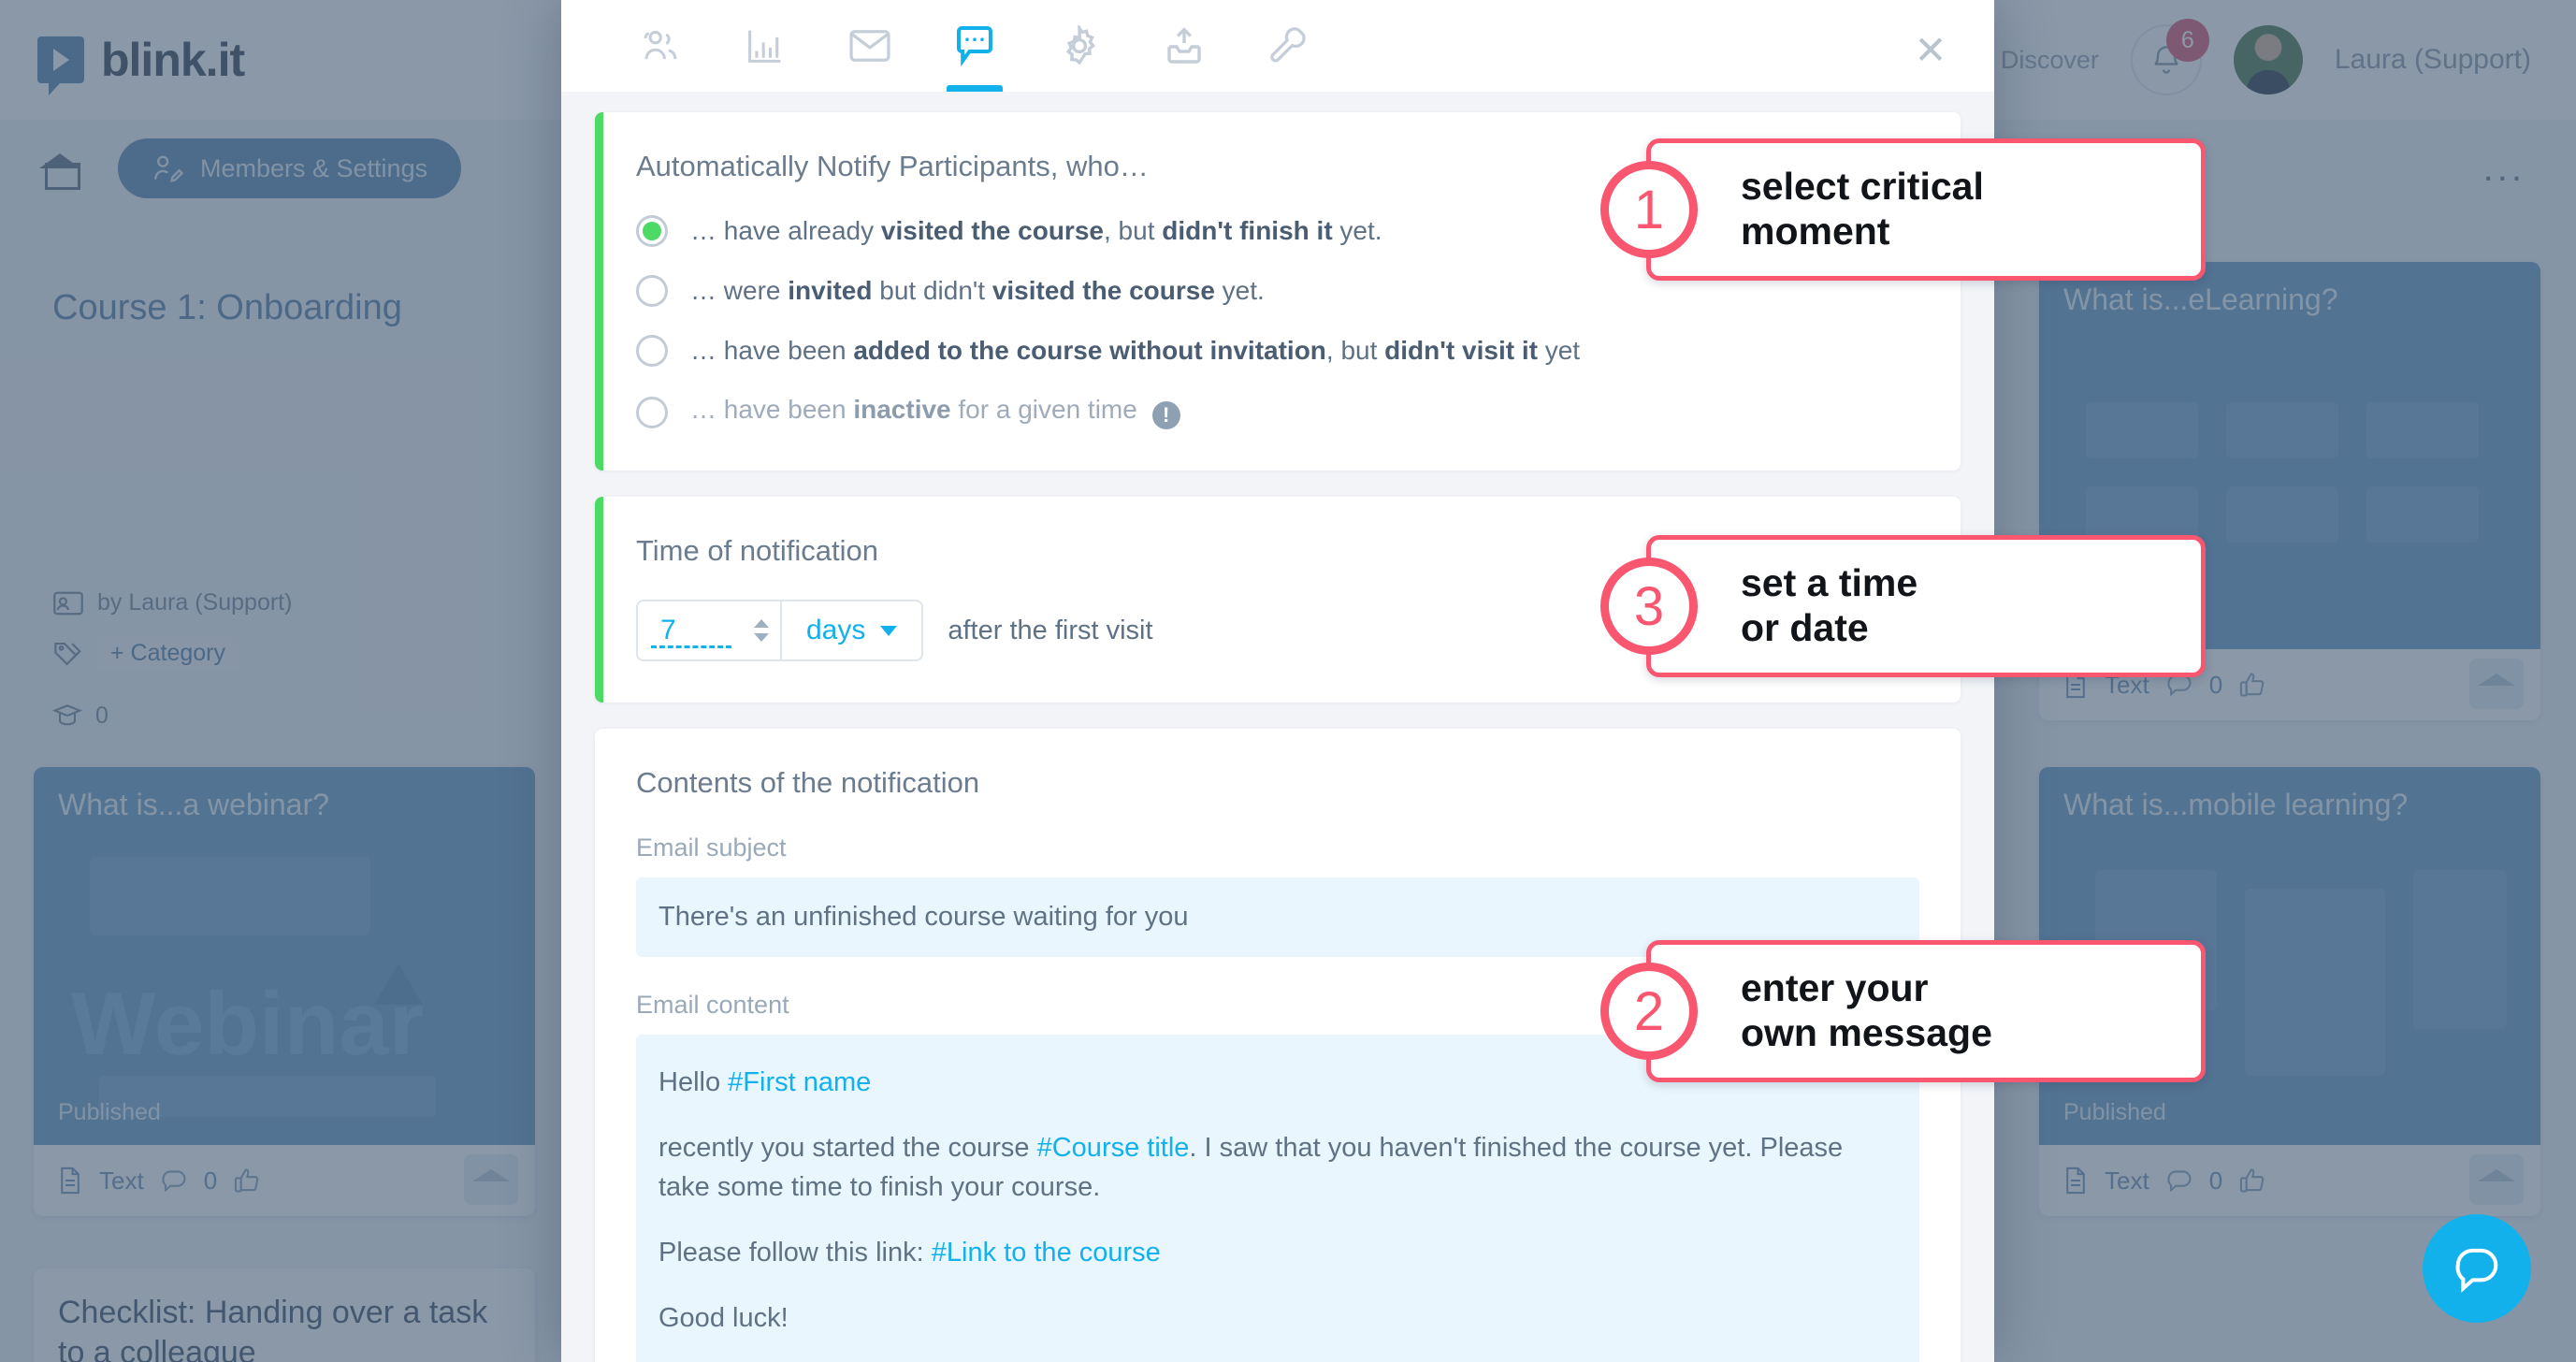  Describe the element at coordinates (1649, 1012) in the screenshot. I see `callout-number: 2` at that location.